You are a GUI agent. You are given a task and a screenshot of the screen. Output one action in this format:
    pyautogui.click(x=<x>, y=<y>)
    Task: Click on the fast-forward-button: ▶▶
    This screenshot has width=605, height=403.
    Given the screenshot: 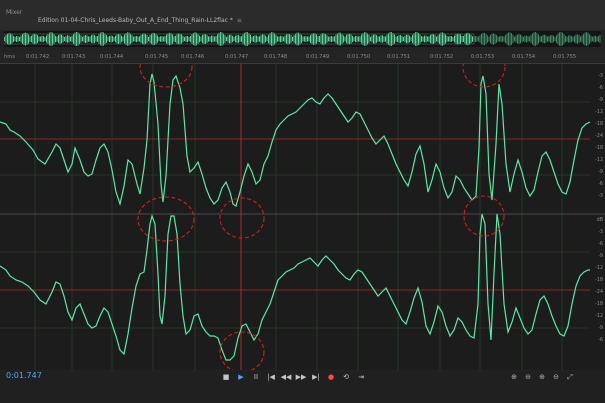 What is the action you would take?
    pyautogui.click(x=301, y=377)
    